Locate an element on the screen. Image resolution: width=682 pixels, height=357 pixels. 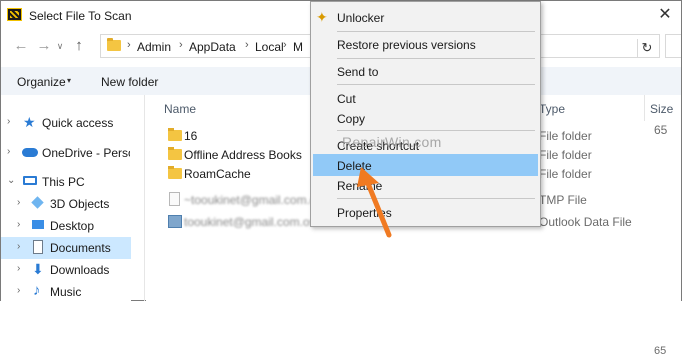
nav-item-onedrive: › OneDrive - Persor is located at coordinates (66, 153).